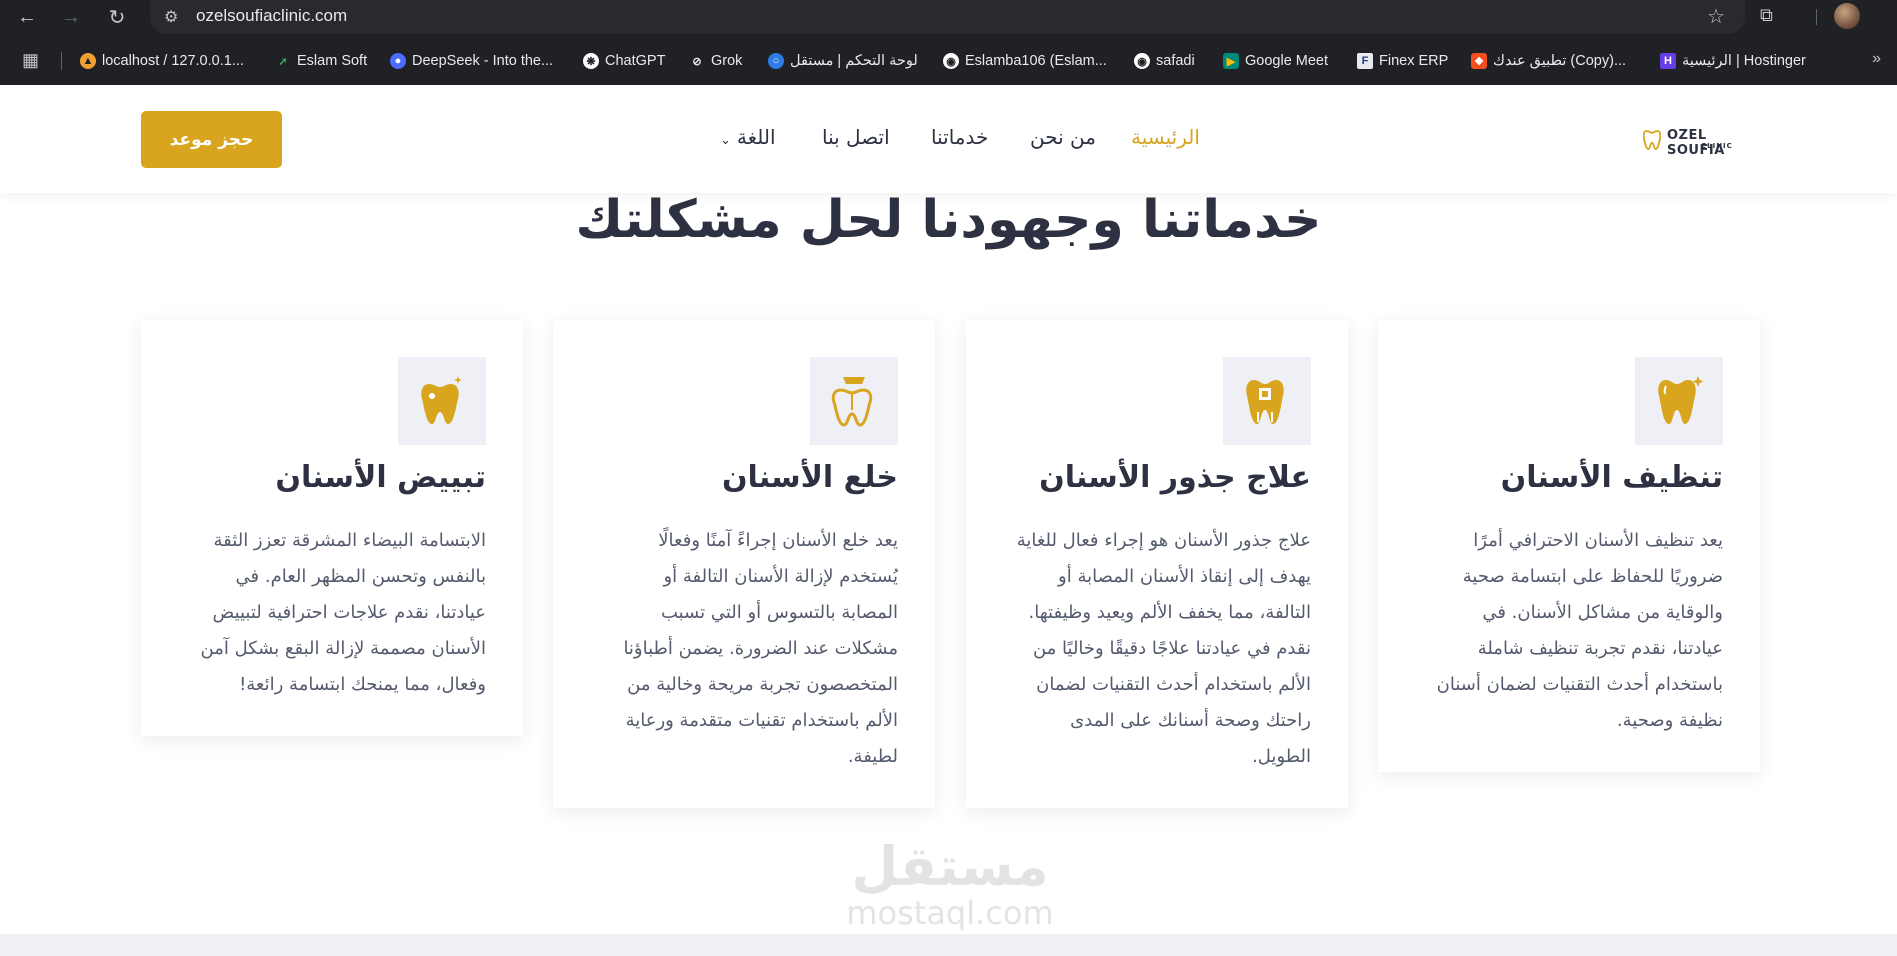 This screenshot has height=956, width=1897. Describe the element at coordinates (1173, 684) in the screenshot. I see `card-text-line: الألم باستخدام أحدث التقنيات لضمان` at that location.